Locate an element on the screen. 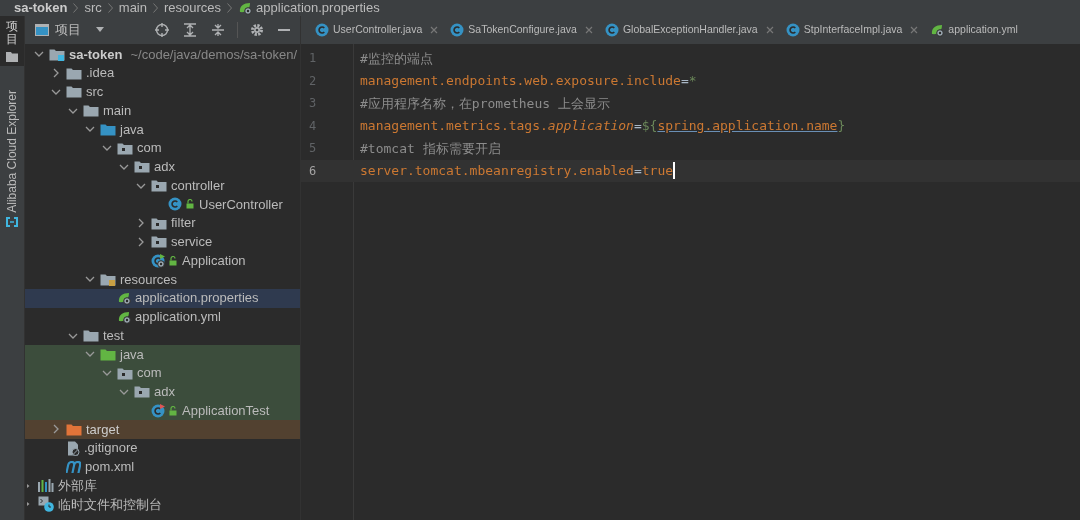 This screenshot has width=1080, height=520. library-icon is located at coordinates (46, 486).